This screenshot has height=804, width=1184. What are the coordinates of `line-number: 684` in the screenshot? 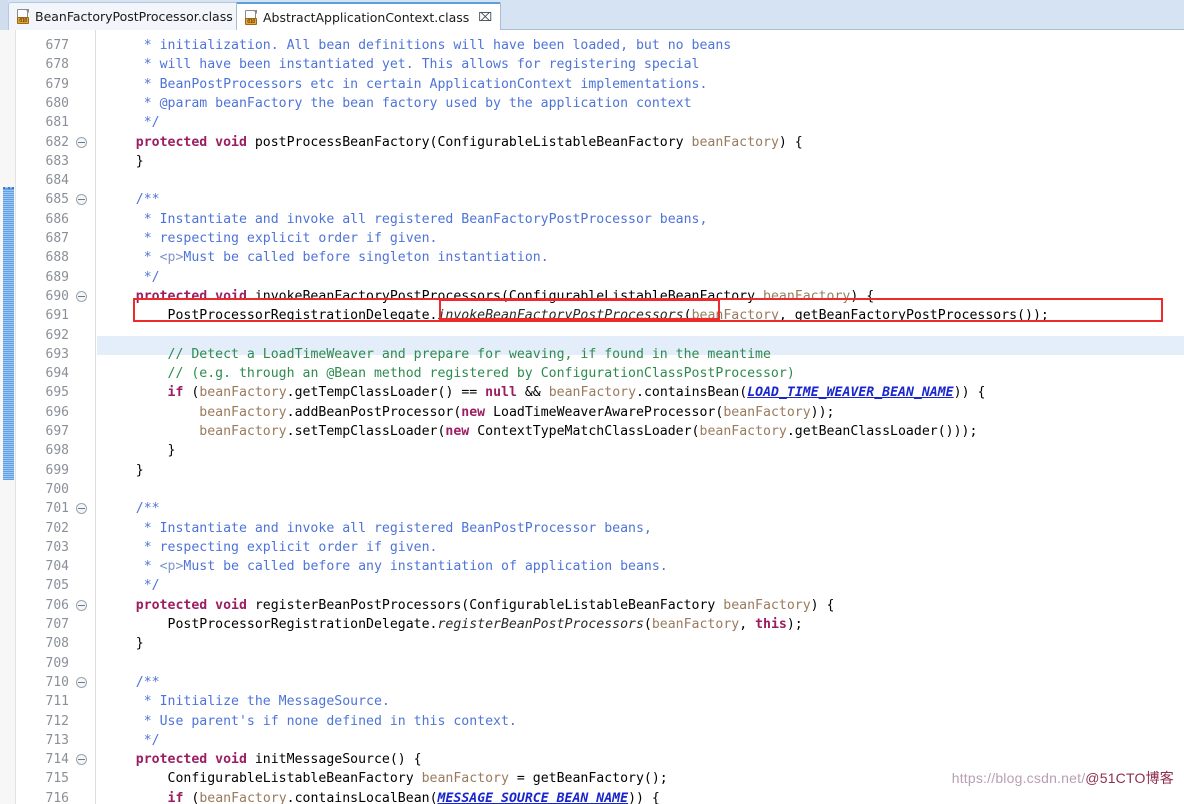 It's located at (57, 181).